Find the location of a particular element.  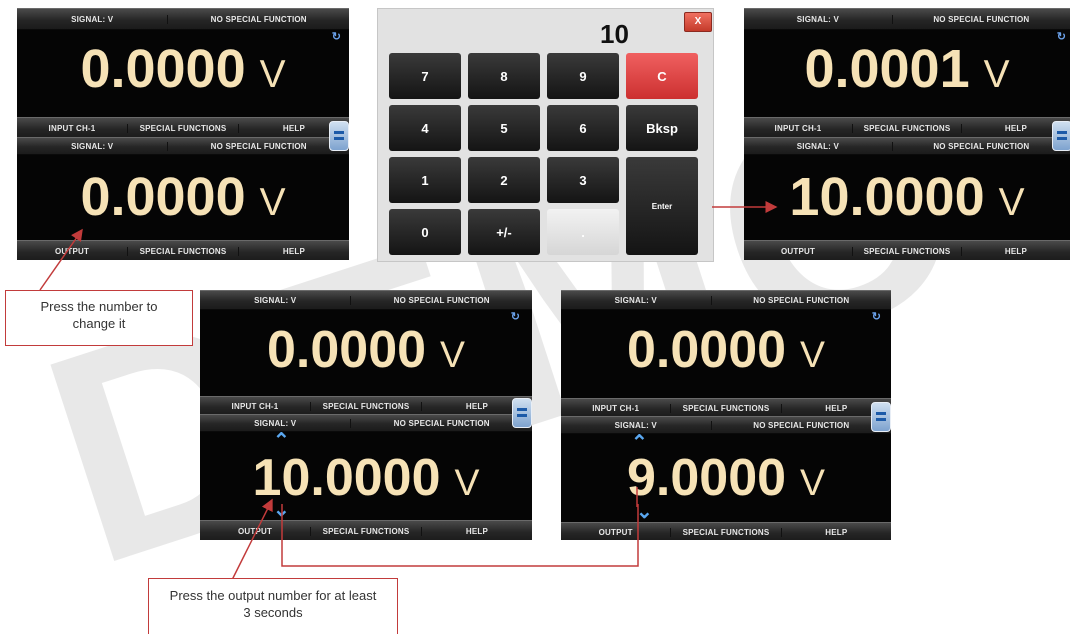

arrow-output-line is located at coordinates (252, 539).